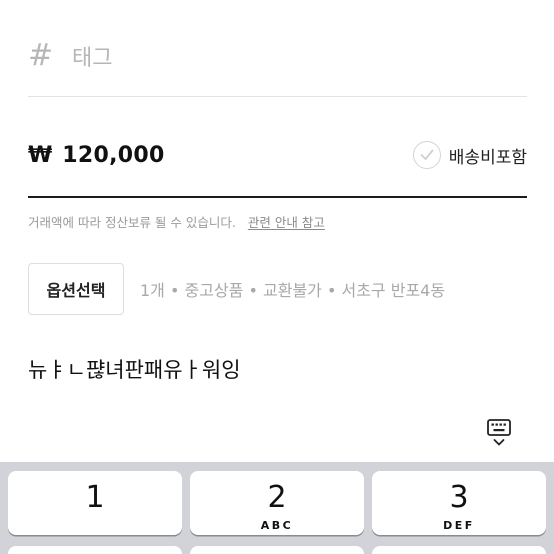 Image resolution: width=554 pixels, height=554 pixels. What do you see at coordinates (277, 525) in the screenshot?
I see `key-letters: ABC` at bounding box center [277, 525].